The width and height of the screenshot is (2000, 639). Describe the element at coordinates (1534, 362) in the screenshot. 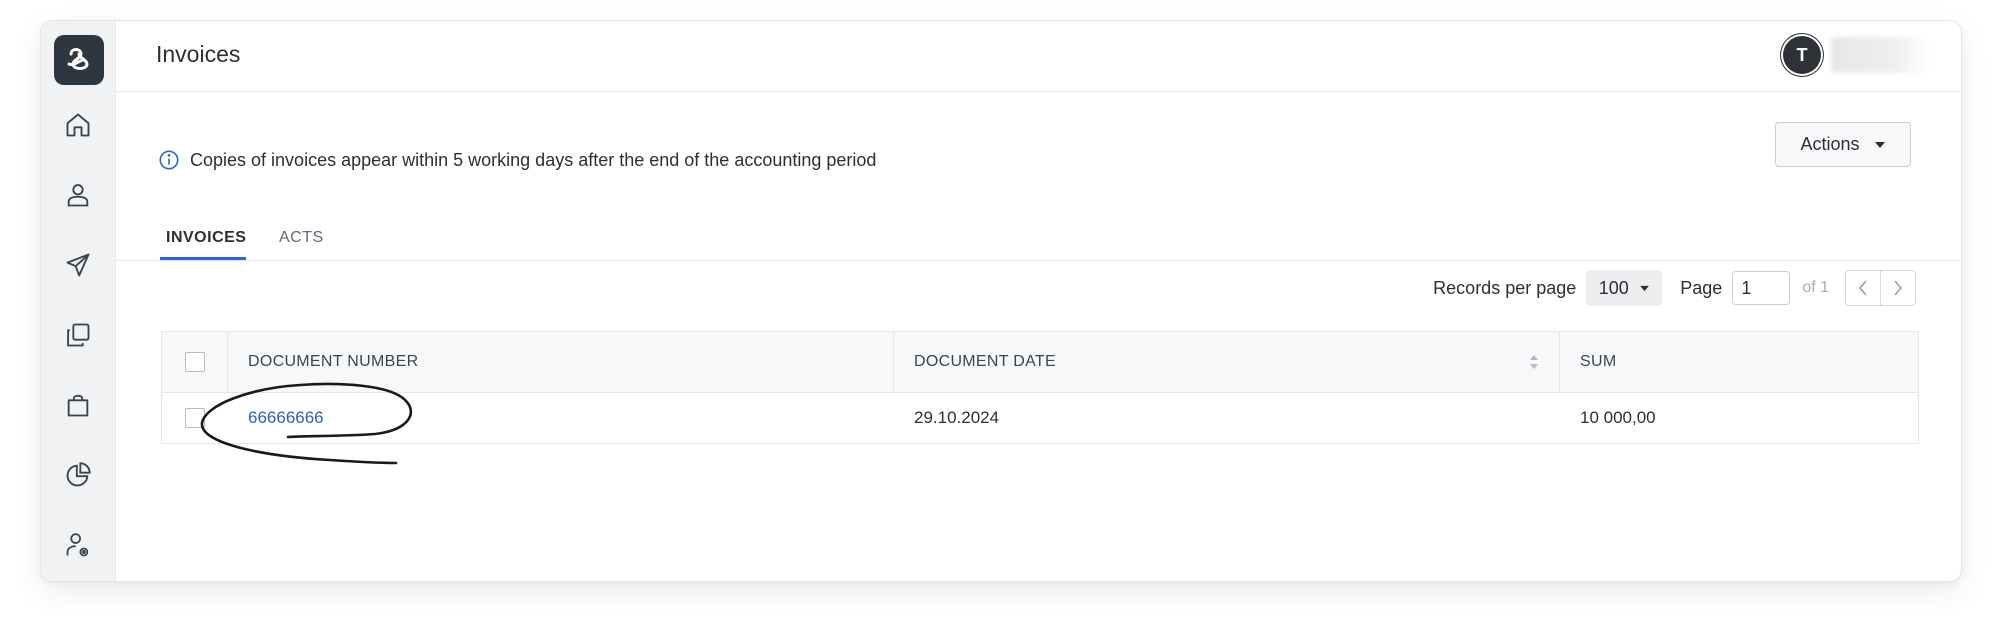

I see `sort-icon` at that location.